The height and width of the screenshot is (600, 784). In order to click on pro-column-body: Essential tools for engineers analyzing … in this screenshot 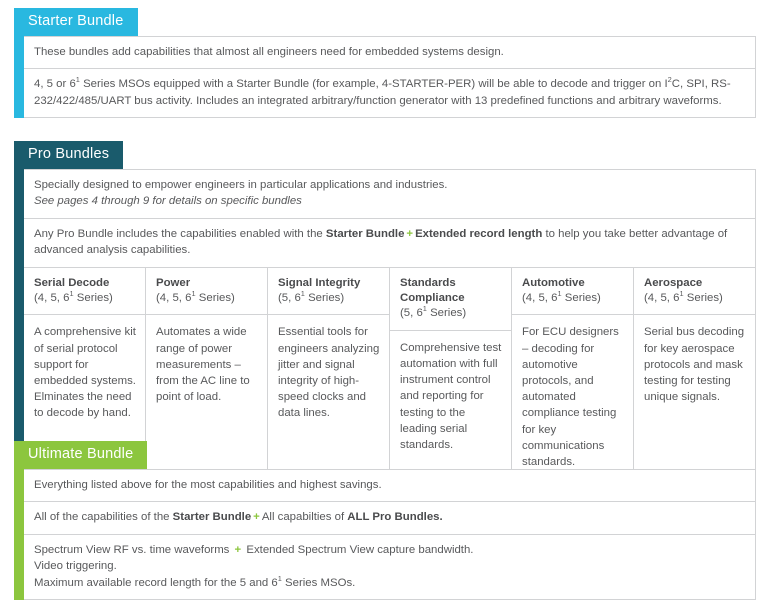, I will do `click(328, 374)`.